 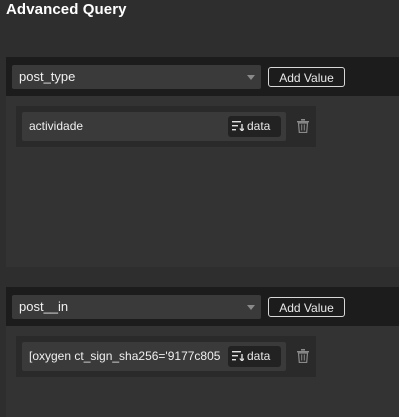 What do you see at coordinates (136, 77) in the screenshot?
I see `param-select: post_type` at bounding box center [136, 77].